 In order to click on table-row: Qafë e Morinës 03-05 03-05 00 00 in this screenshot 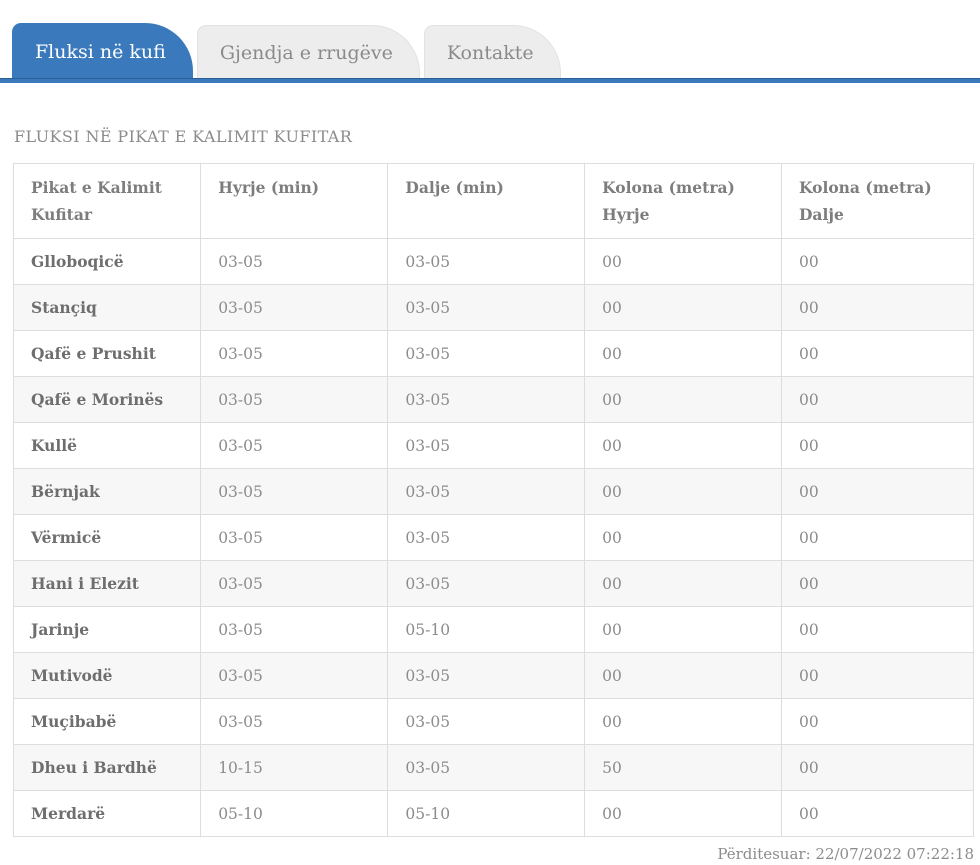, I will do `click(493, 400)`.